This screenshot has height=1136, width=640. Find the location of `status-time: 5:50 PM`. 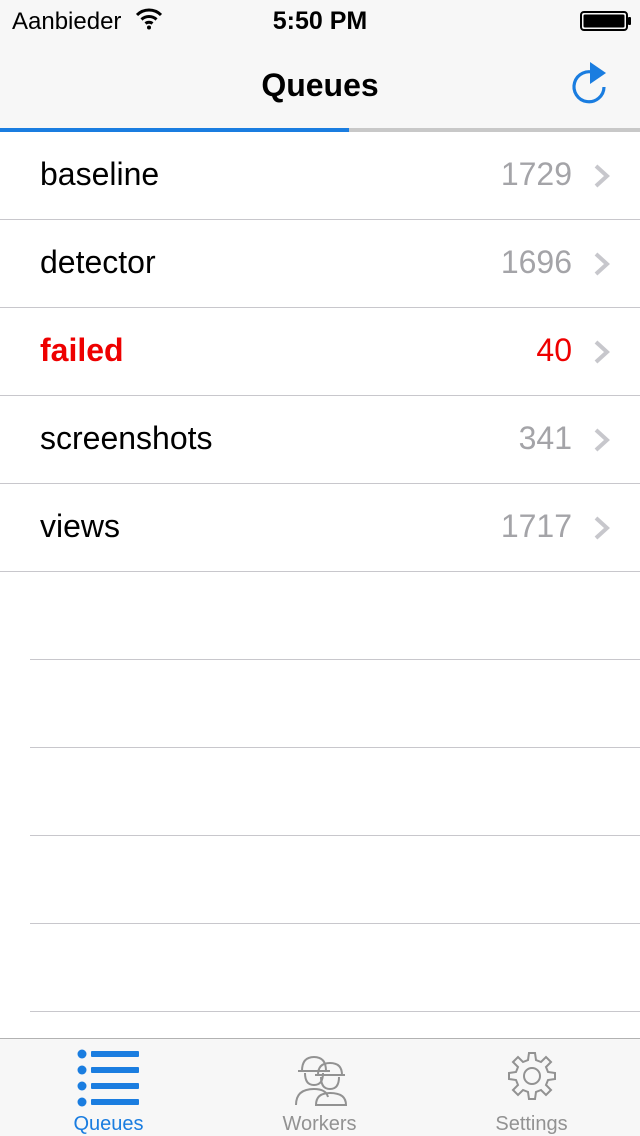

status-time: 5:50 PM is located at coordinates (320, 21).